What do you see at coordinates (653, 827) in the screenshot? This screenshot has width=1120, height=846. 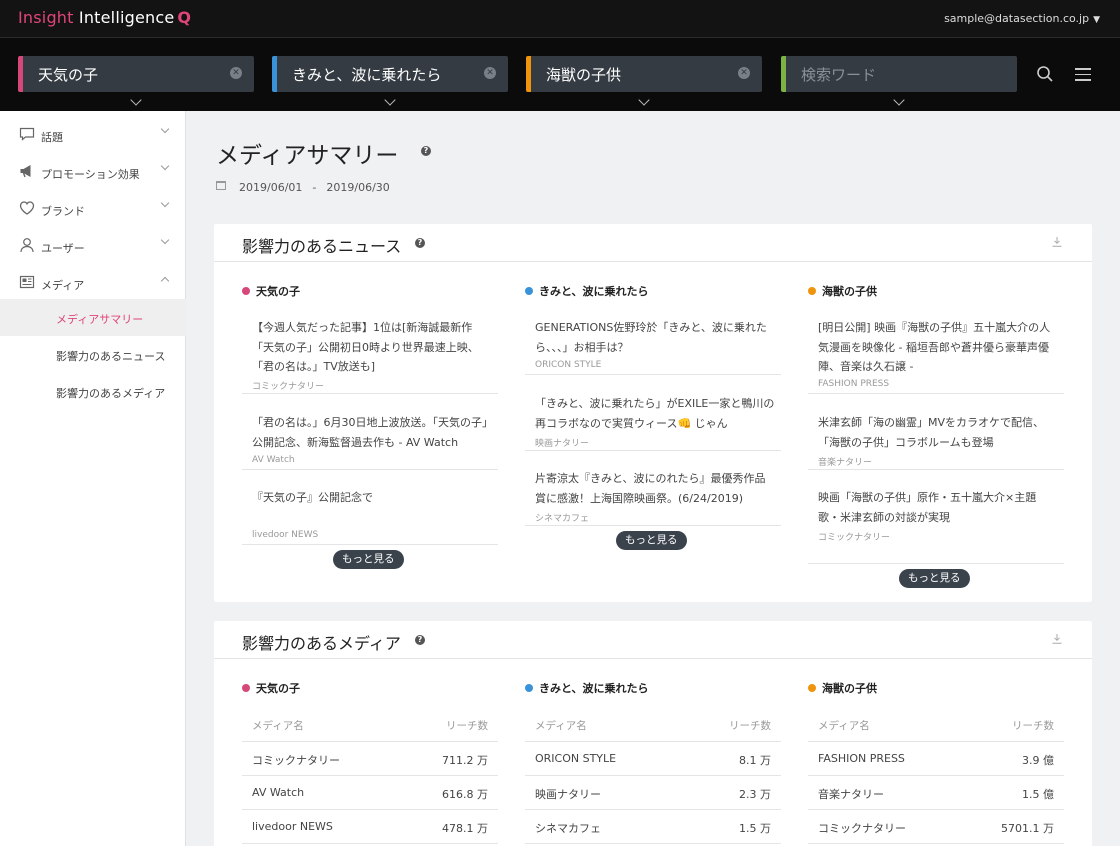 I see `table-row: シネマカフェ 1.5 万` at bounding box center [653, 827].